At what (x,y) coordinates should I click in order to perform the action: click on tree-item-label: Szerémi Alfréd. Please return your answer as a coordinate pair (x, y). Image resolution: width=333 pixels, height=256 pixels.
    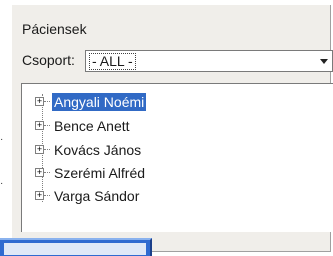
    Looking at the image, I should click on (99, 173).